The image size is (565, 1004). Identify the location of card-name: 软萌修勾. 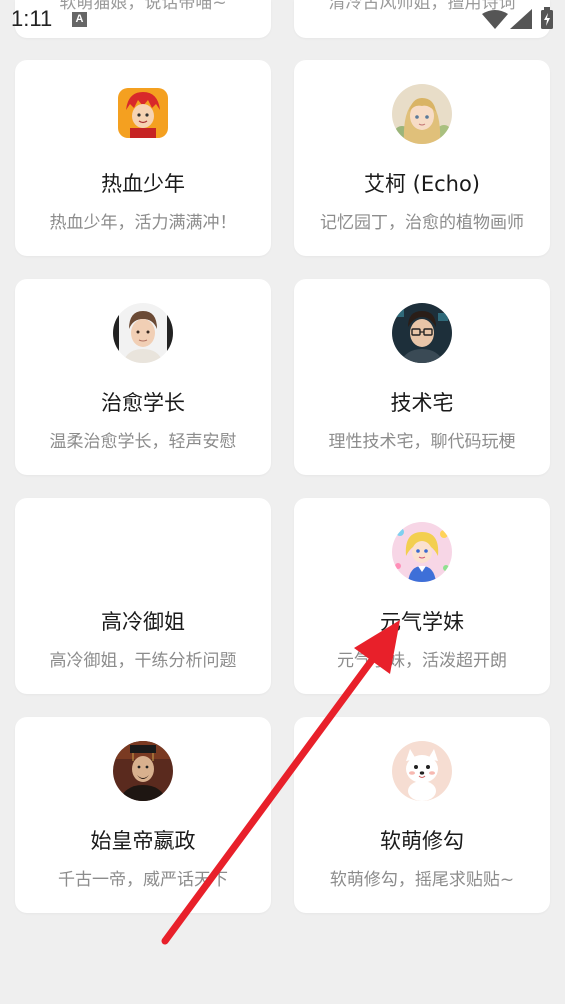
(422, 841).